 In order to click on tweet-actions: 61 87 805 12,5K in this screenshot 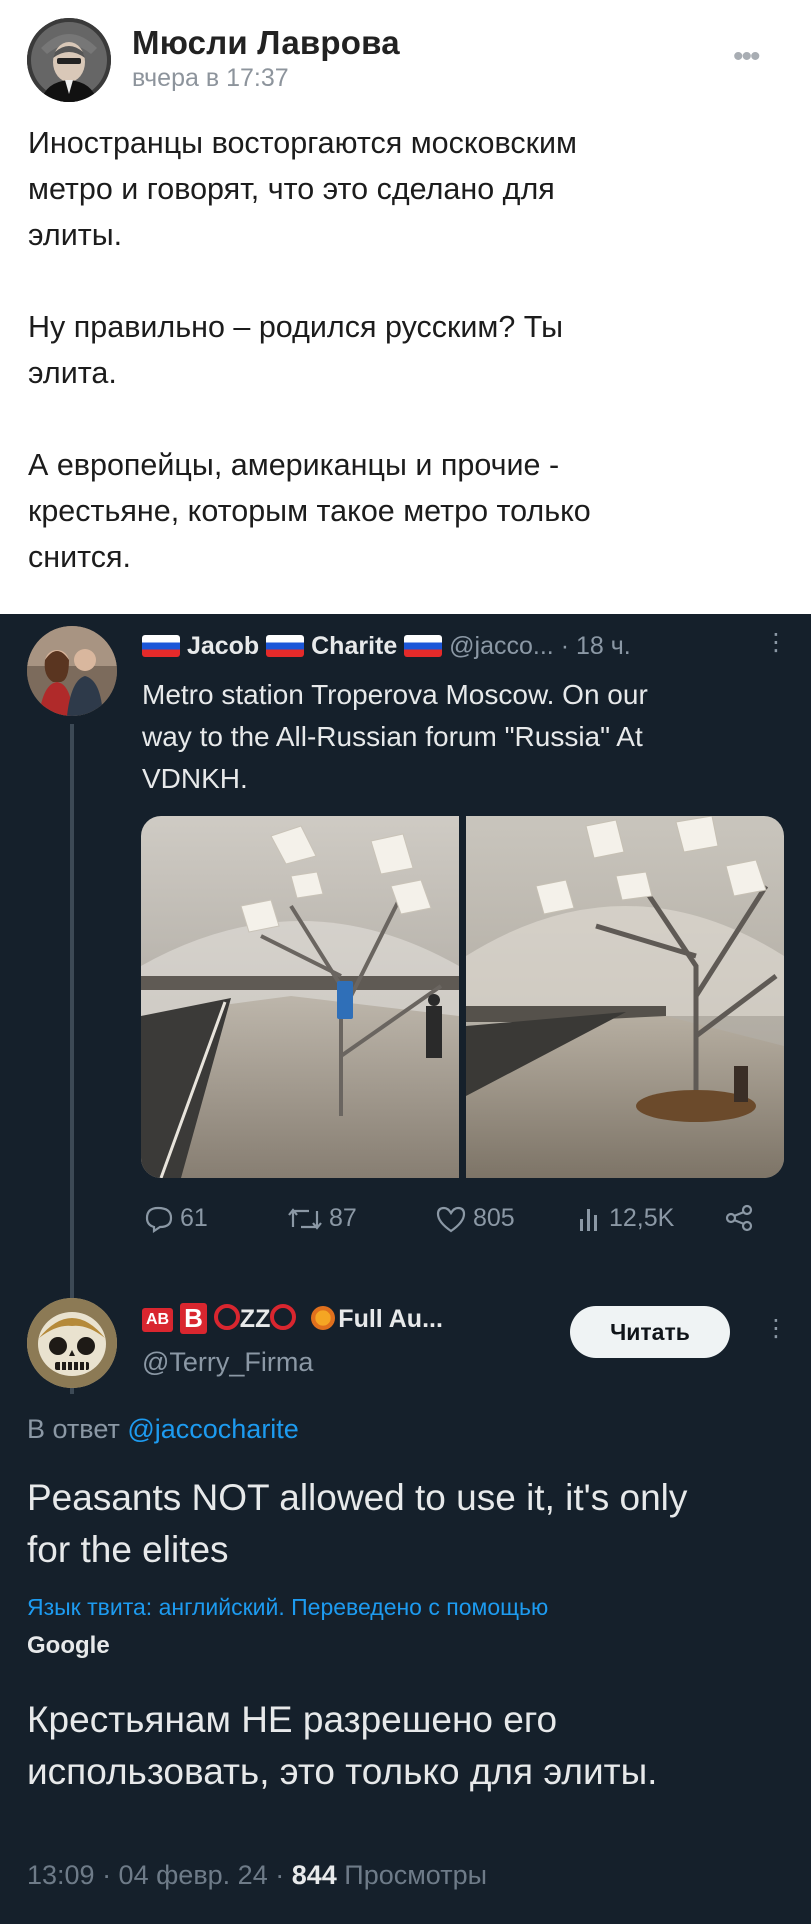, I will do `click(462, 1226)`.